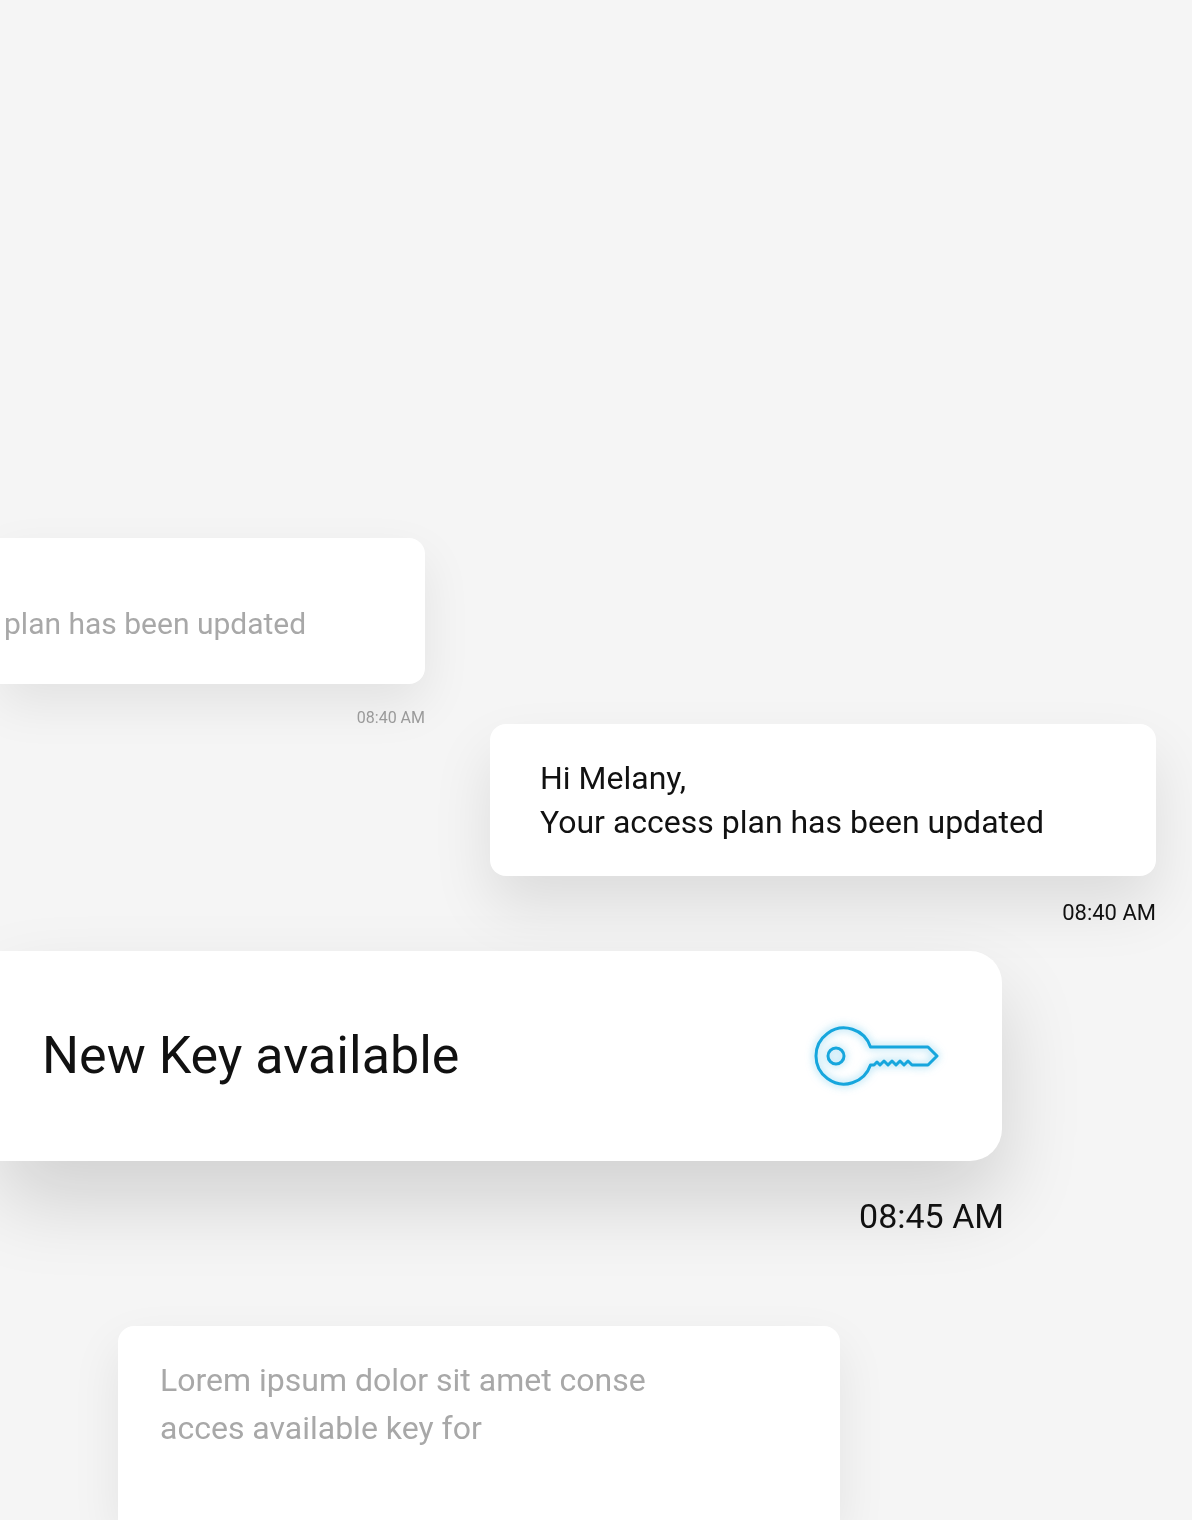 This screenshot has height=1520, width=1192. Describe the element at coordinates (251, 1056) in the screenshot. I see `notification-title: New Key available` at that location.